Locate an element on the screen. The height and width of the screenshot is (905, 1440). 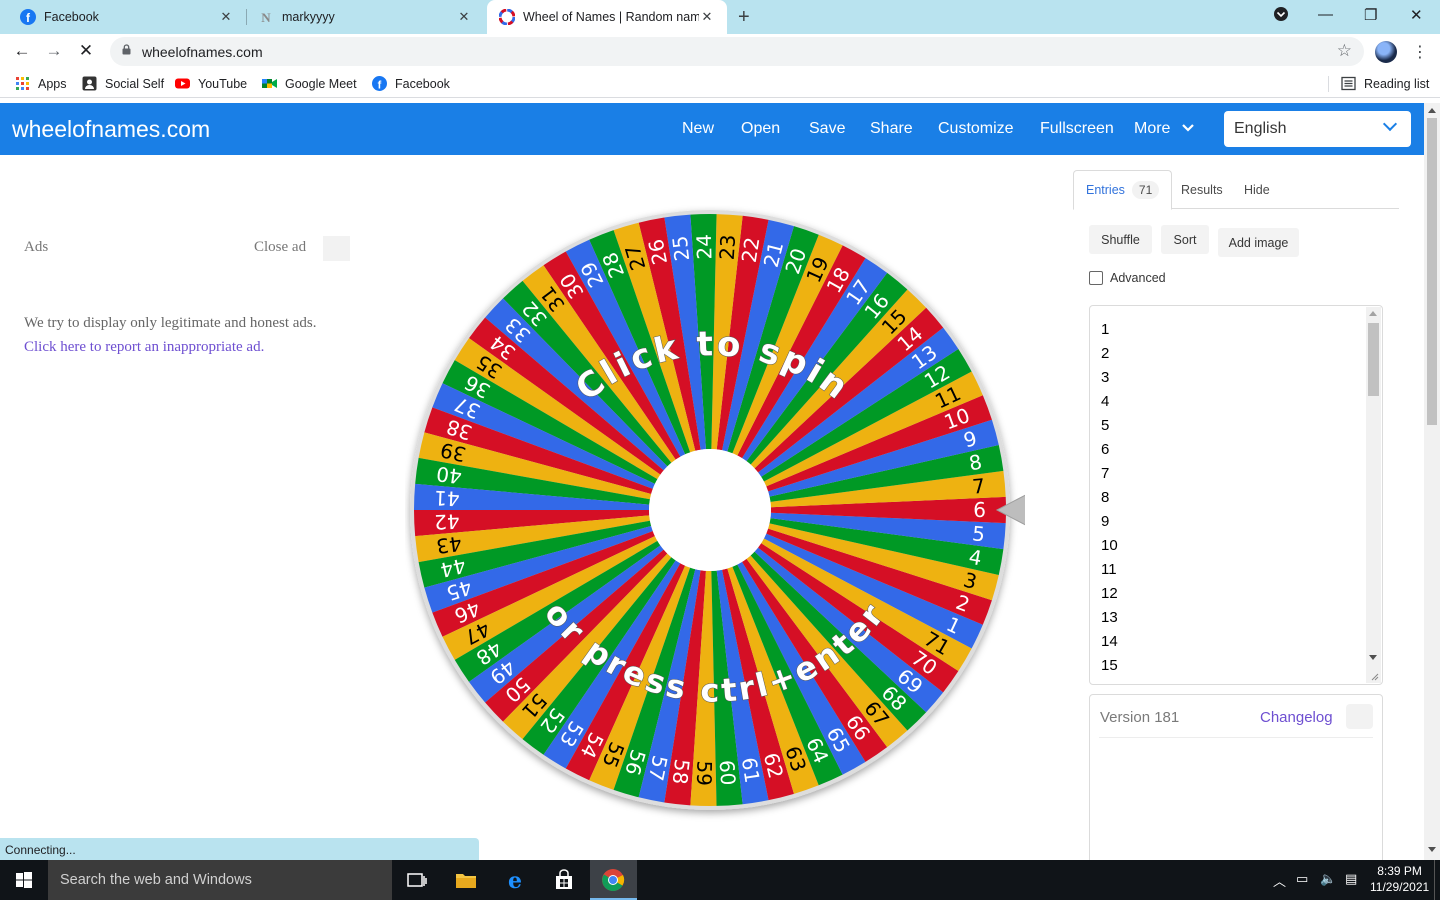
entry-line: 11 is located at coordinates (1109, 569).